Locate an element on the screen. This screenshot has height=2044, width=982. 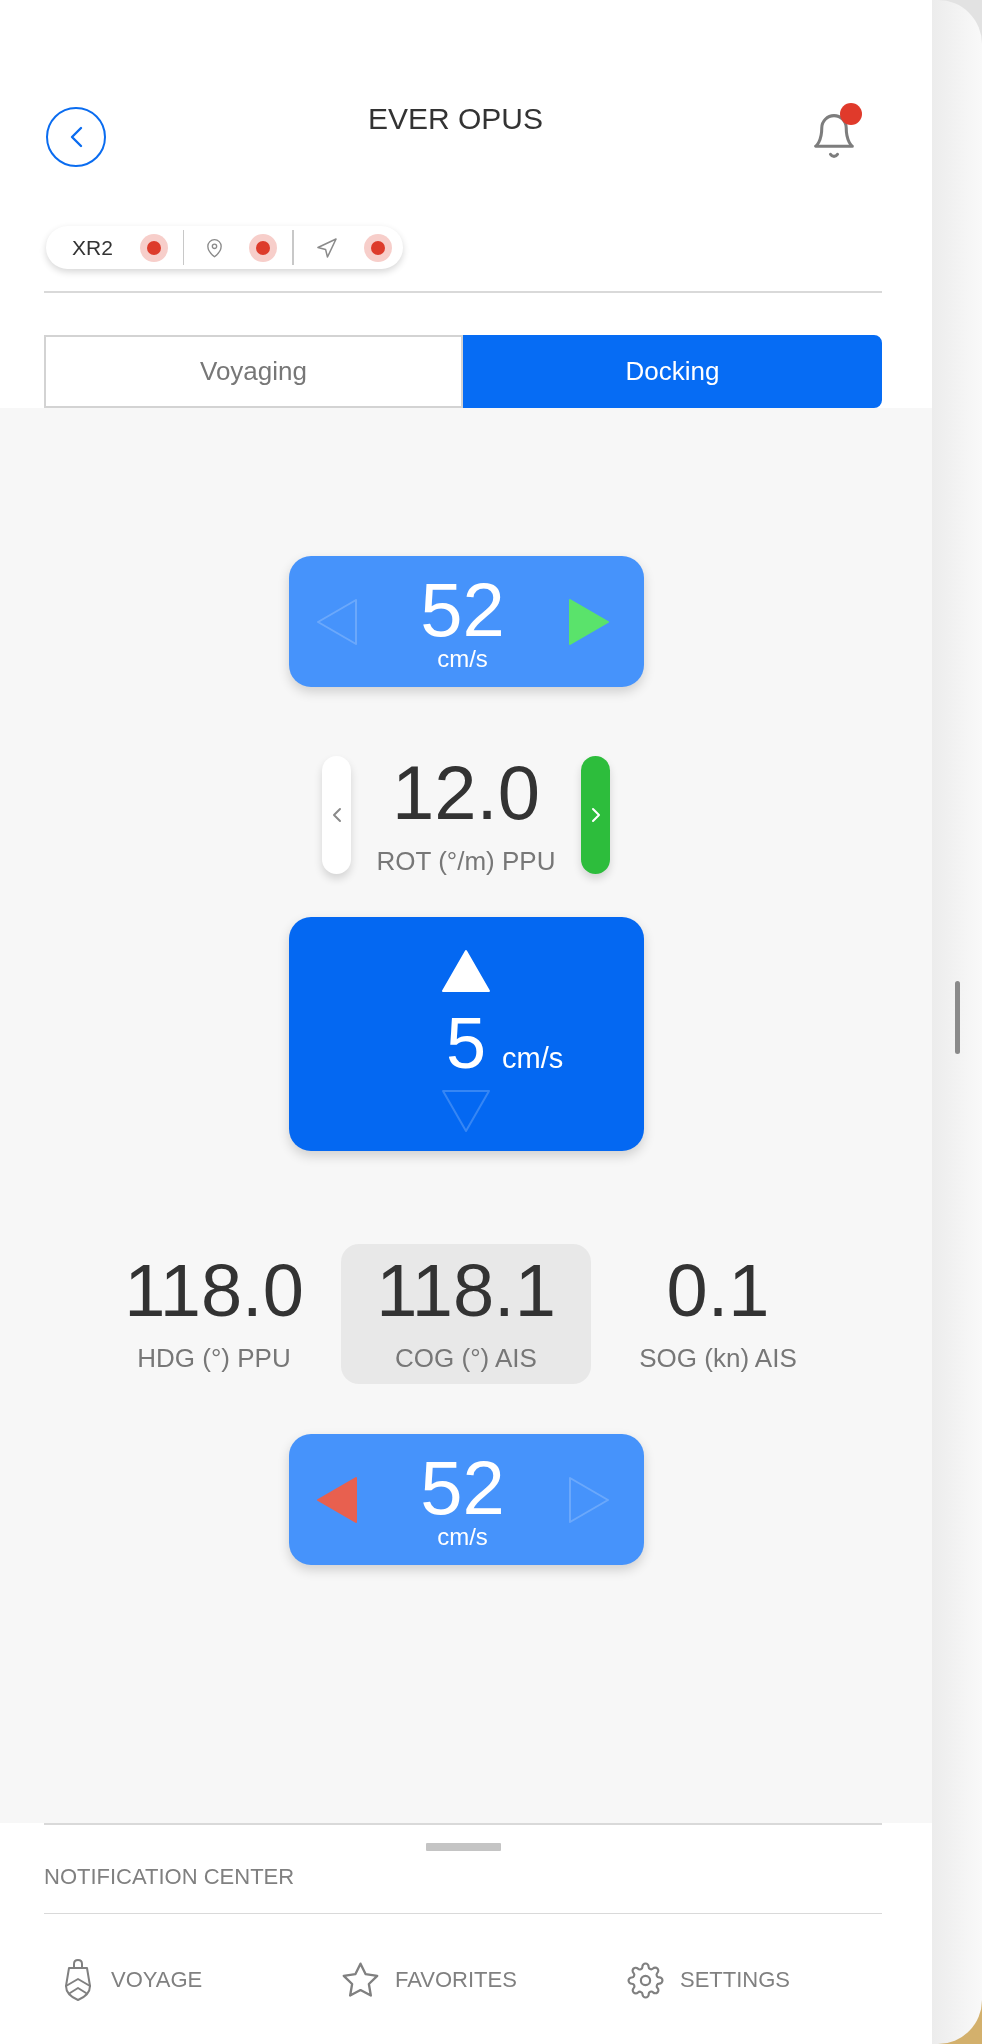
turn-right-button is located at coordinates (595, 815).